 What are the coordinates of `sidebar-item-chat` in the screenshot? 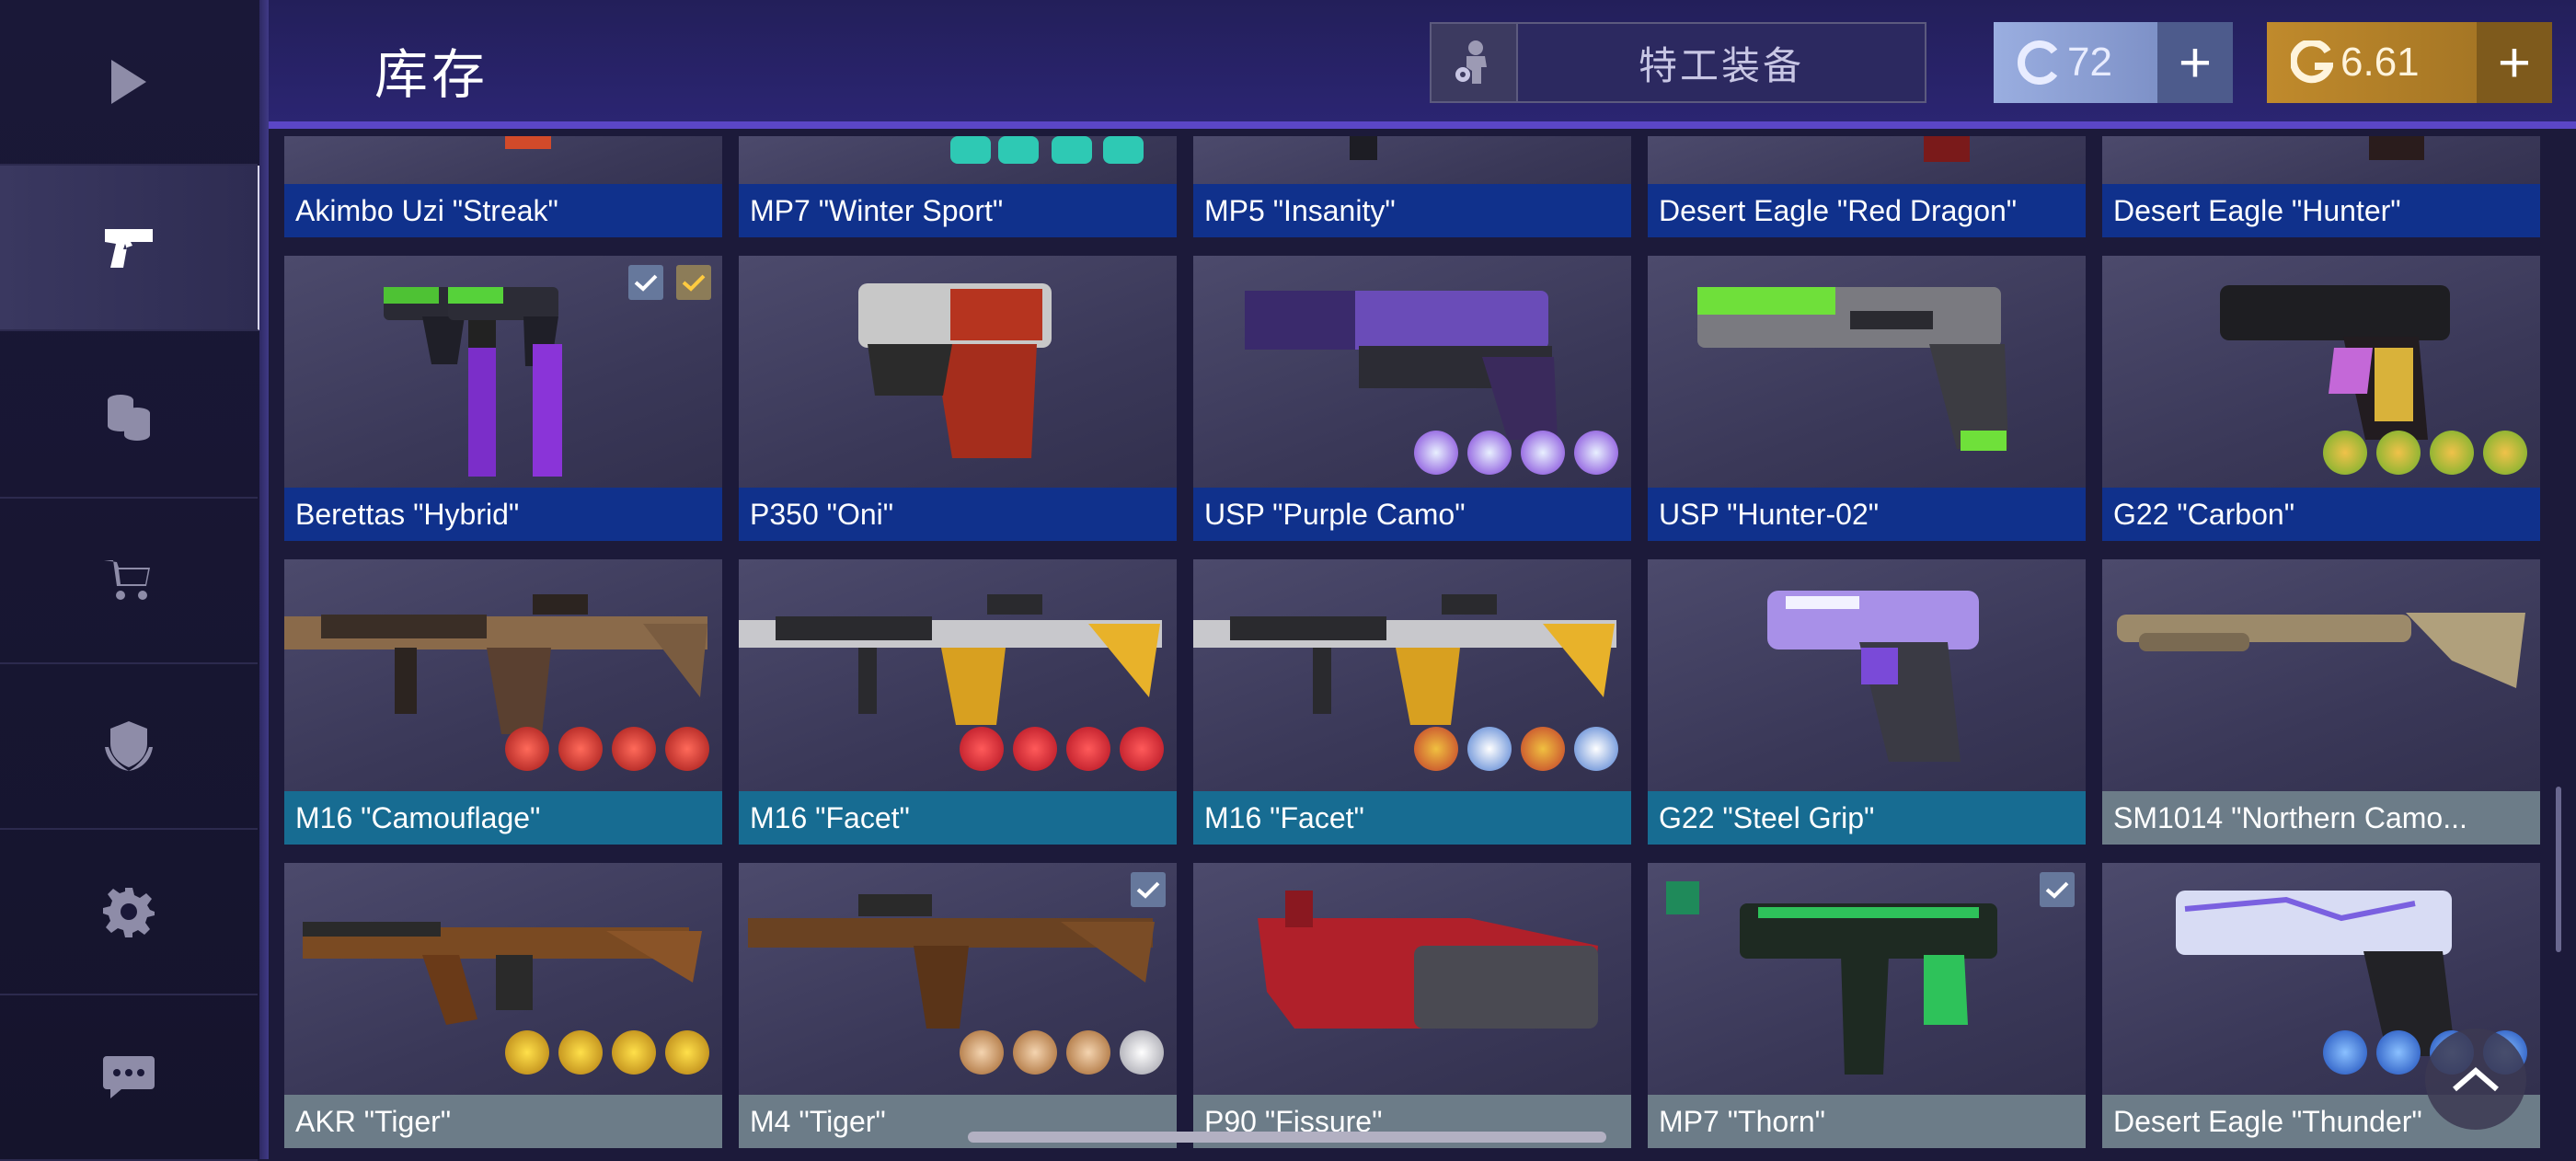 It's located at (129, 1078).